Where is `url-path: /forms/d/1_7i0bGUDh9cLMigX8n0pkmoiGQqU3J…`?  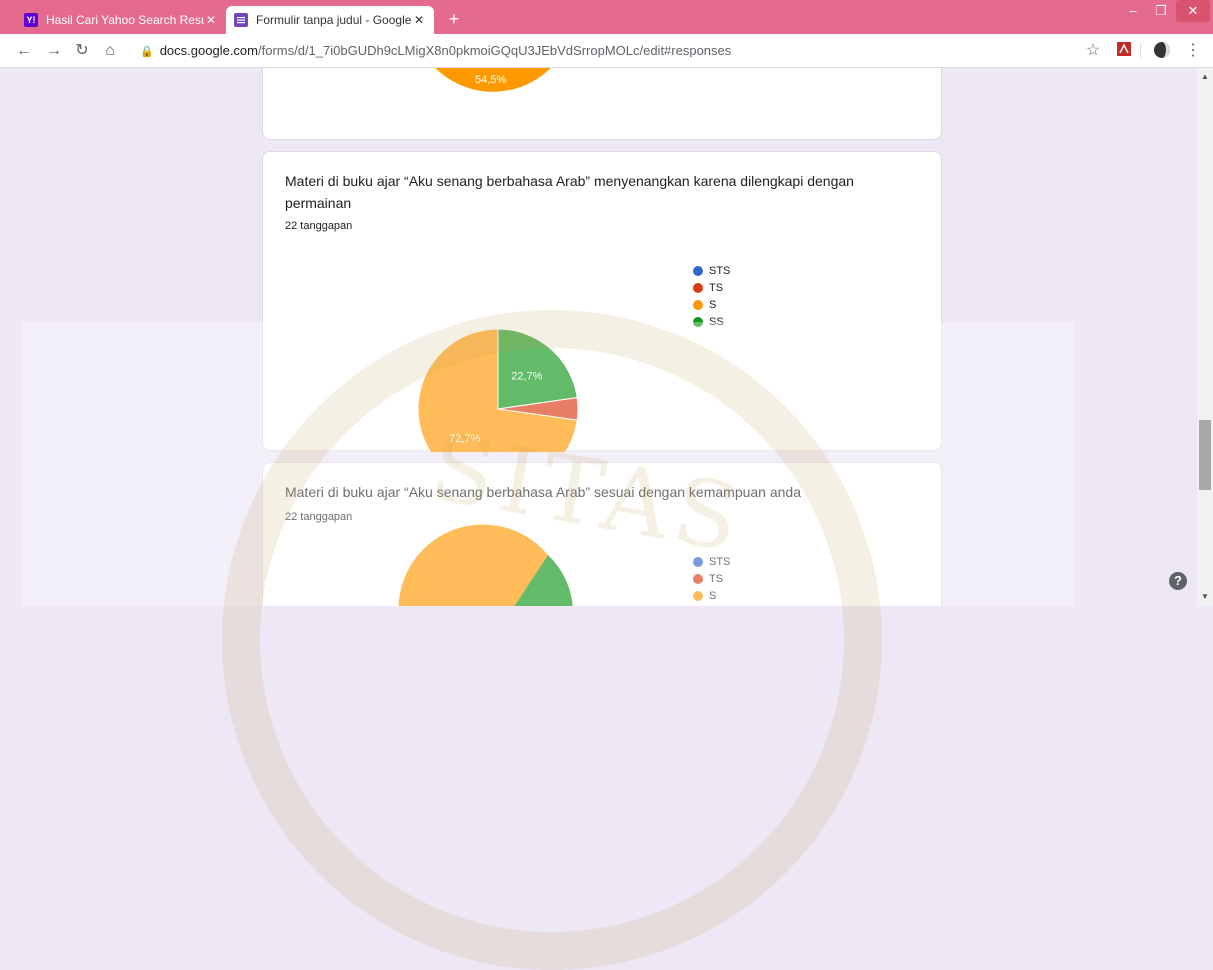 url-path: /forms/d/1_7i0bGUDh9cLMigX8n0pkmoiGQqU3J… is located at coordinates (494, 50).